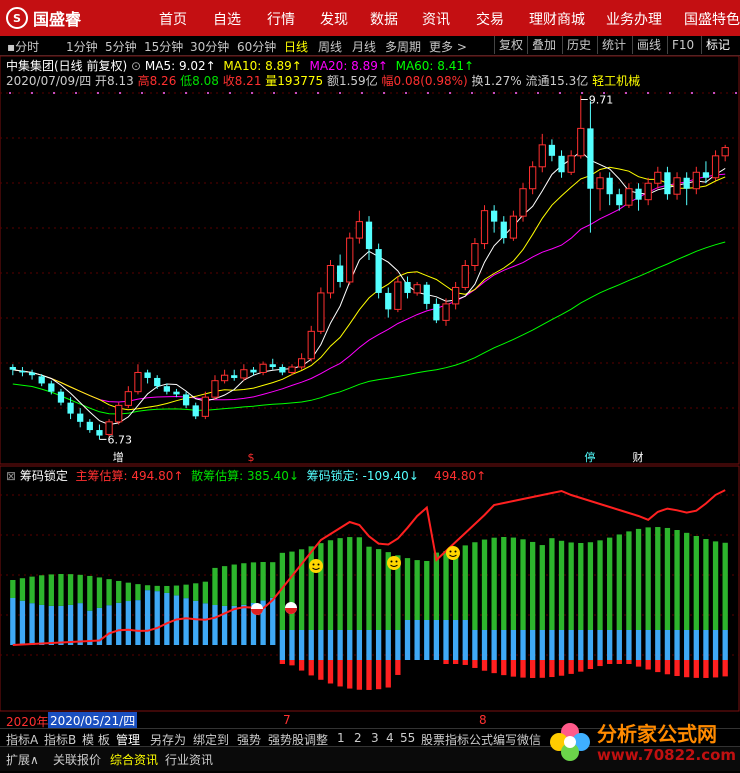 The height and width of the screenshot is (773, 740). What do you see at coordinates (136, 66) in the screenshot?
I see `ma-settings-icon: ⊙` at bounding box center [136, 66].